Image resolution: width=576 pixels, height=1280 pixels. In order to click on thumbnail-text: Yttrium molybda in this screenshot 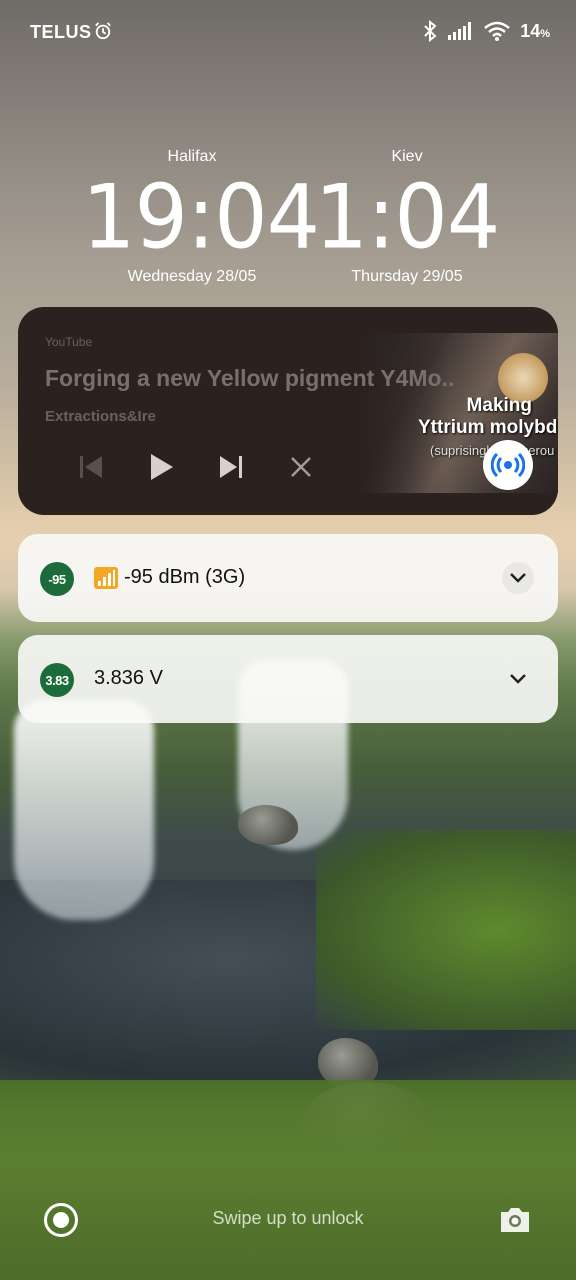, I will do `click(488, 427)`.